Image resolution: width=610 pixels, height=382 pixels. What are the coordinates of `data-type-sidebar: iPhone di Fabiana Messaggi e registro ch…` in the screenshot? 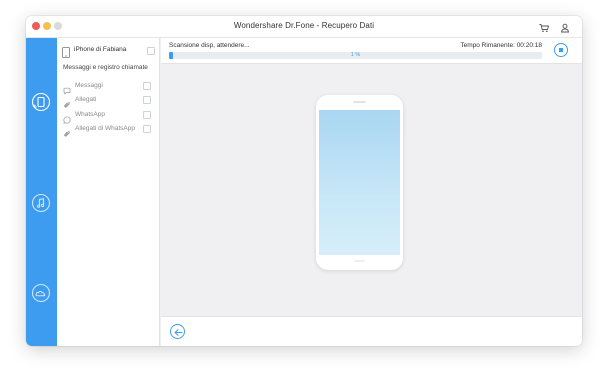 It's located at (108, 192).